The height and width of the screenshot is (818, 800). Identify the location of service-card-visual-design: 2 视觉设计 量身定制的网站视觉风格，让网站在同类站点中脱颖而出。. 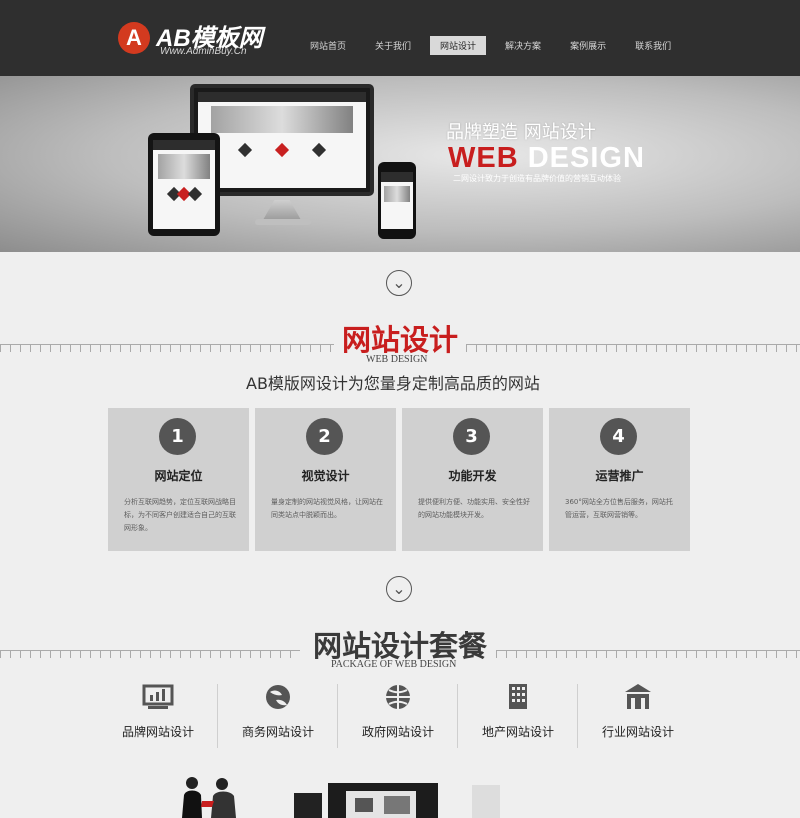
(325, 479).